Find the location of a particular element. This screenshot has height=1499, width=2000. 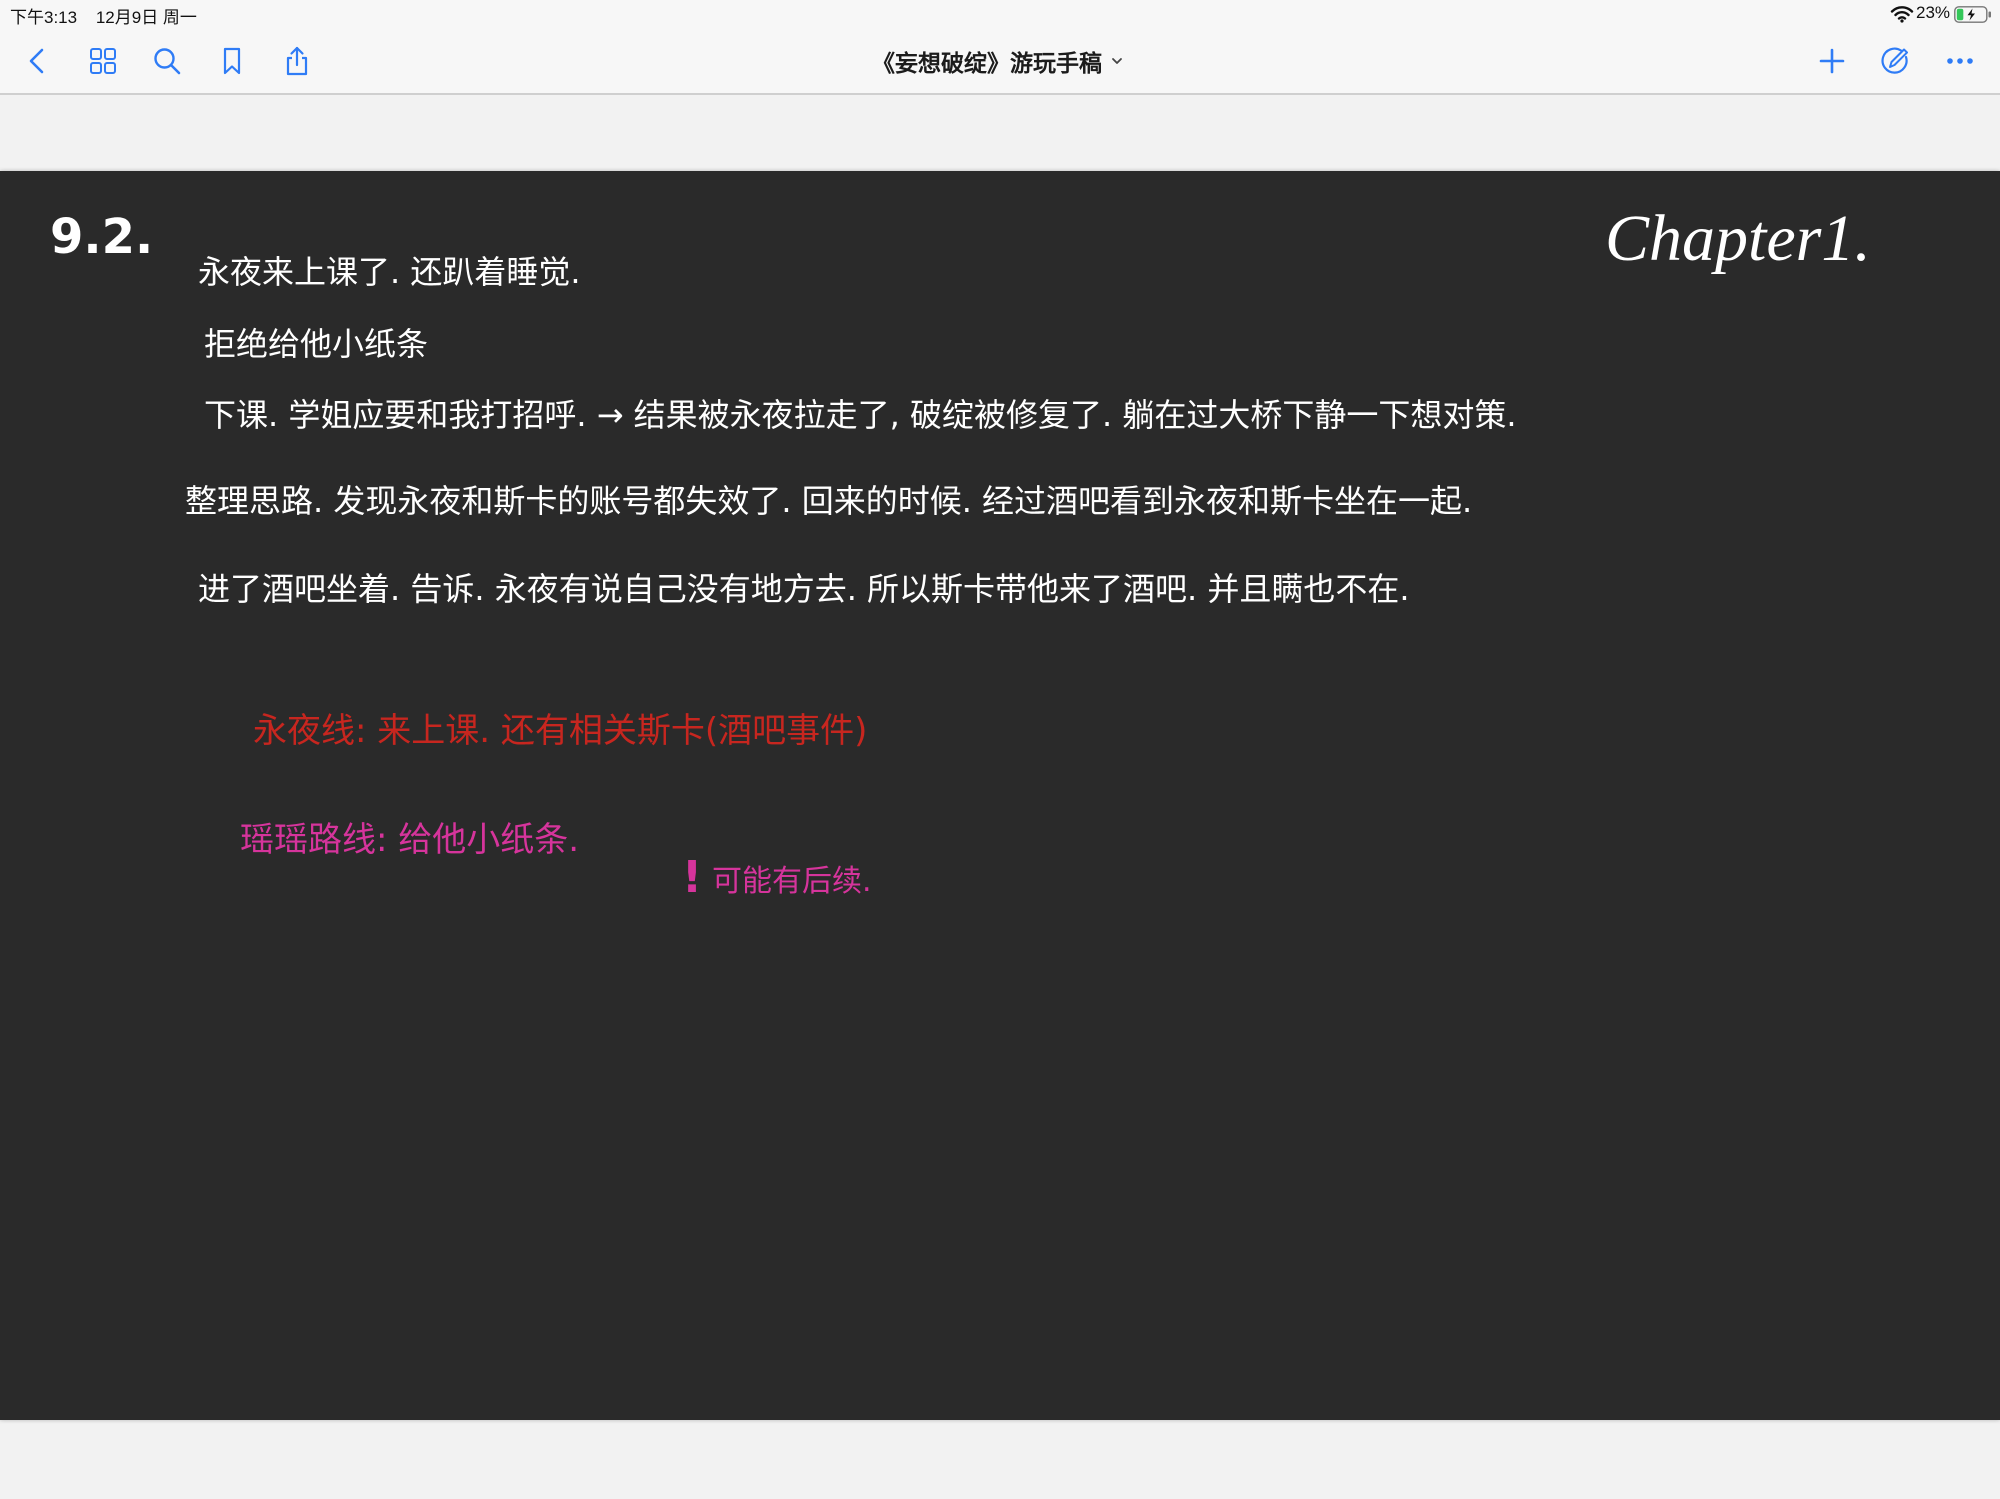

thumbnails-button is located at coordinates (103, 61).